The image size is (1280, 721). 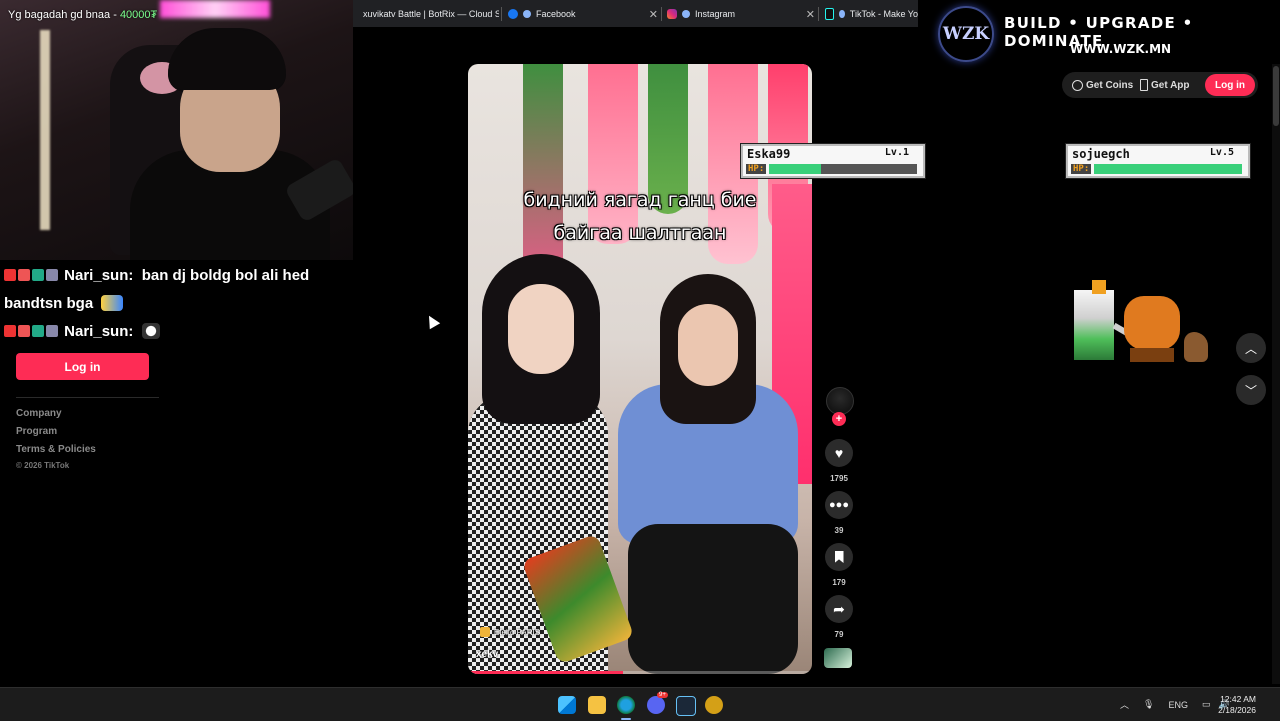 I want to click on tiktok-icon, so click(x=830, y=14).